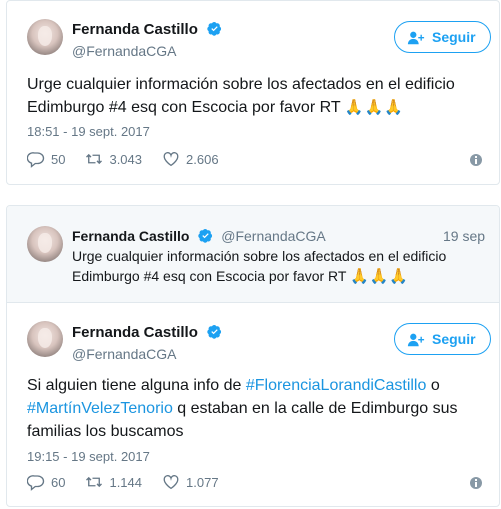  What do you see at coordinates (46, 482) in the screenshot?
I see `reply-button: 60` at bounding box center [46, 482].